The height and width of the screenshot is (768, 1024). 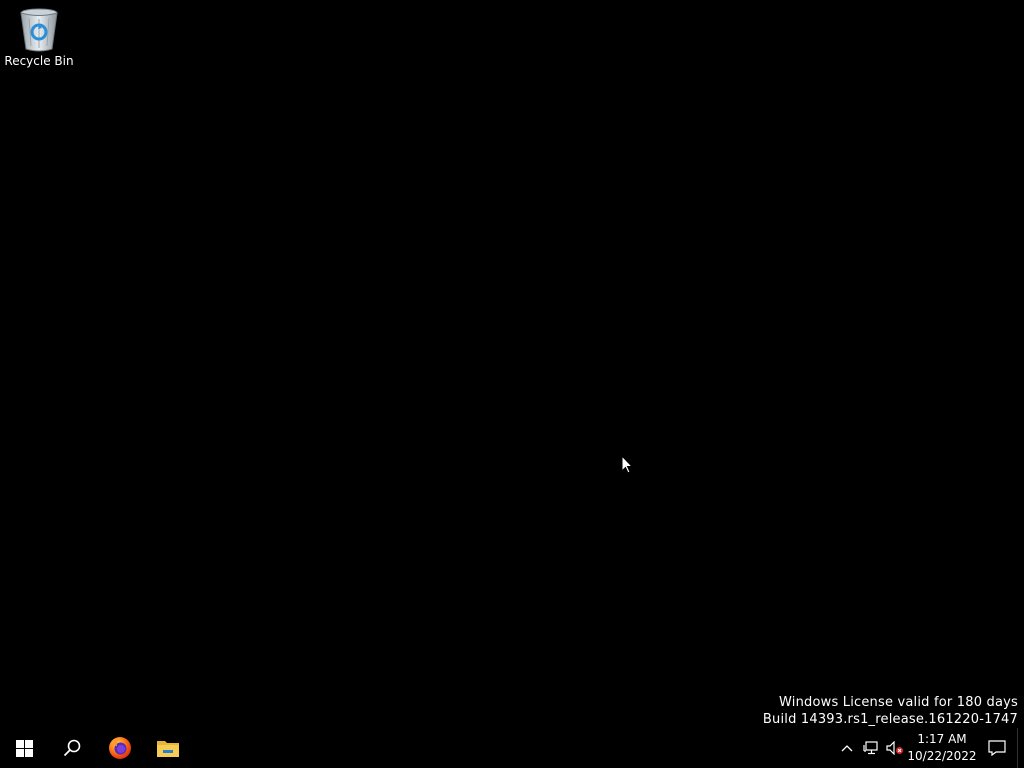 I want to click on taskbar-firefox, so click(x=120, y=748).